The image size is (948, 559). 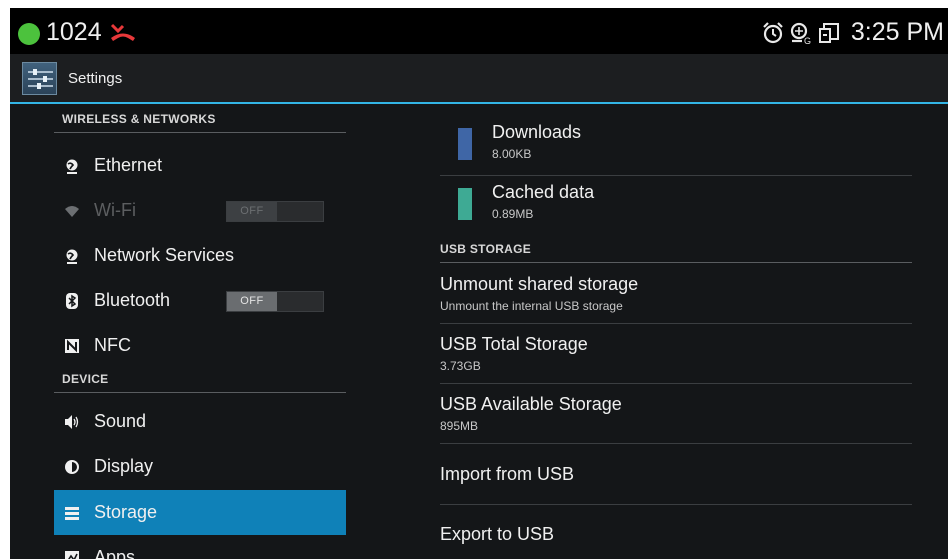 I want to click on action-bar: Settings, so click(x=479, y=79).